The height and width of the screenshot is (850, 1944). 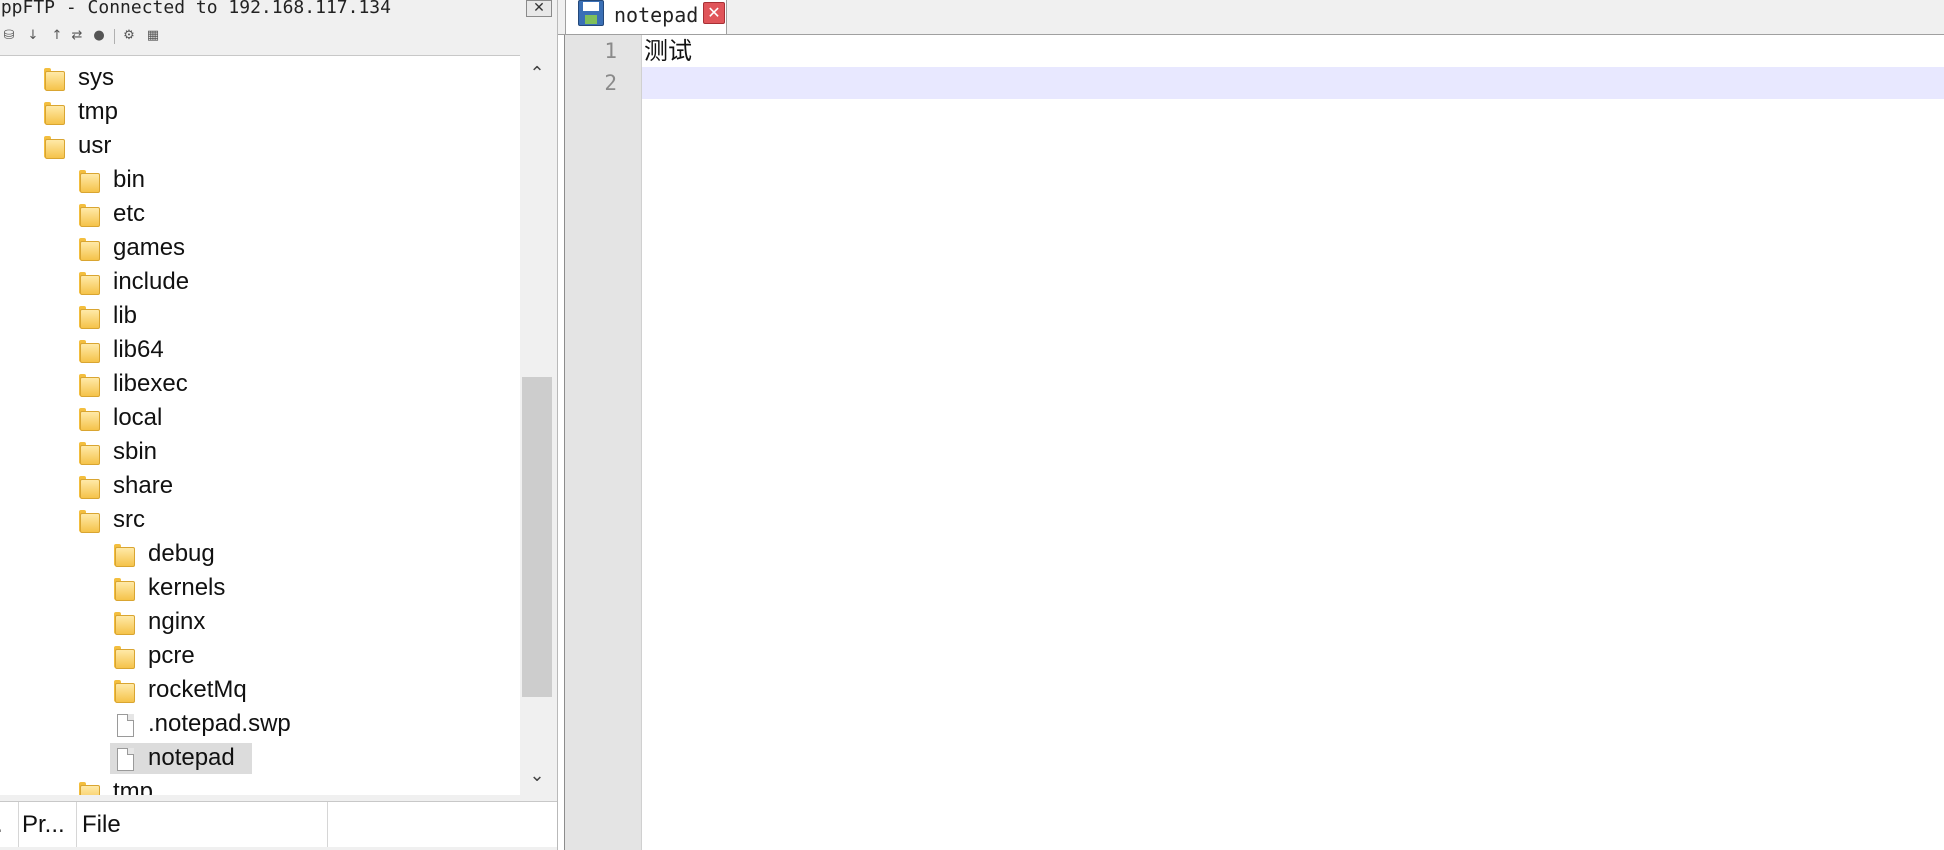 I want to click on tree-item-label: nginx, so click(x=177, y=621).